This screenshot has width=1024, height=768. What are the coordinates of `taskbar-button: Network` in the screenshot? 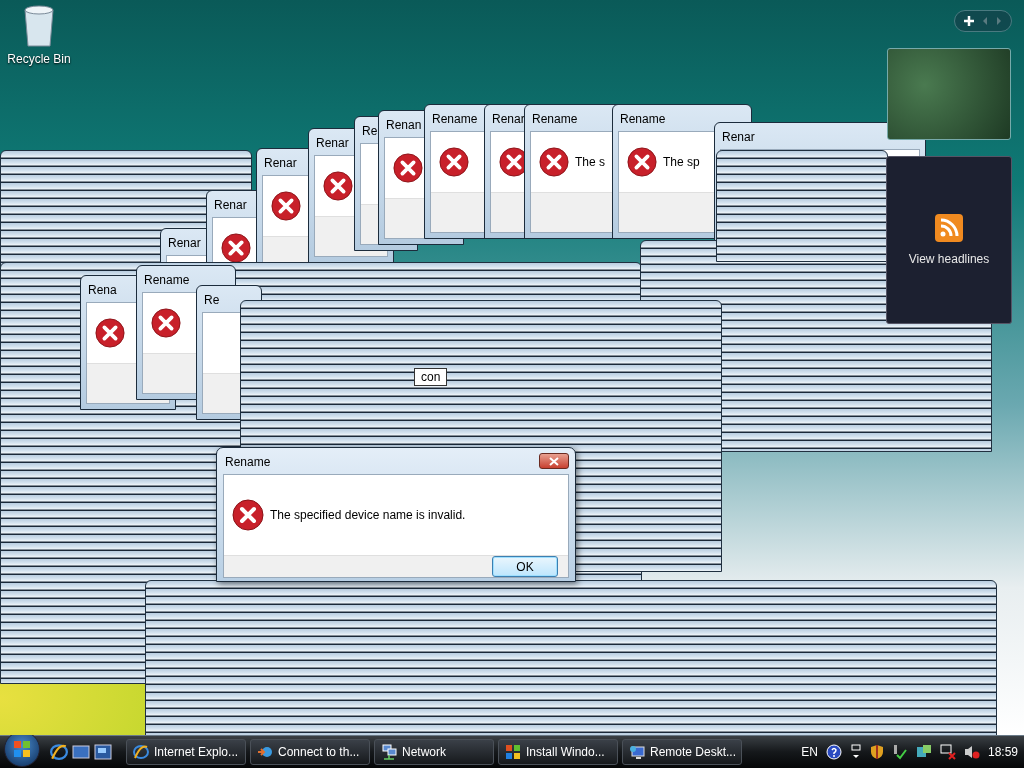 It's located at (434, 752).